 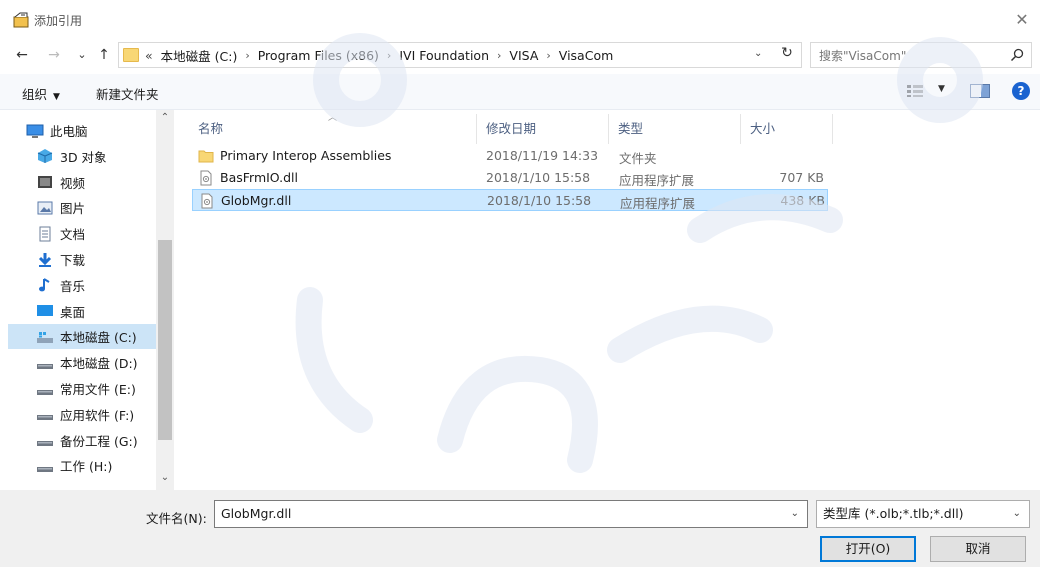 I want to click on forward-button: →, so click(x=54, y=55).